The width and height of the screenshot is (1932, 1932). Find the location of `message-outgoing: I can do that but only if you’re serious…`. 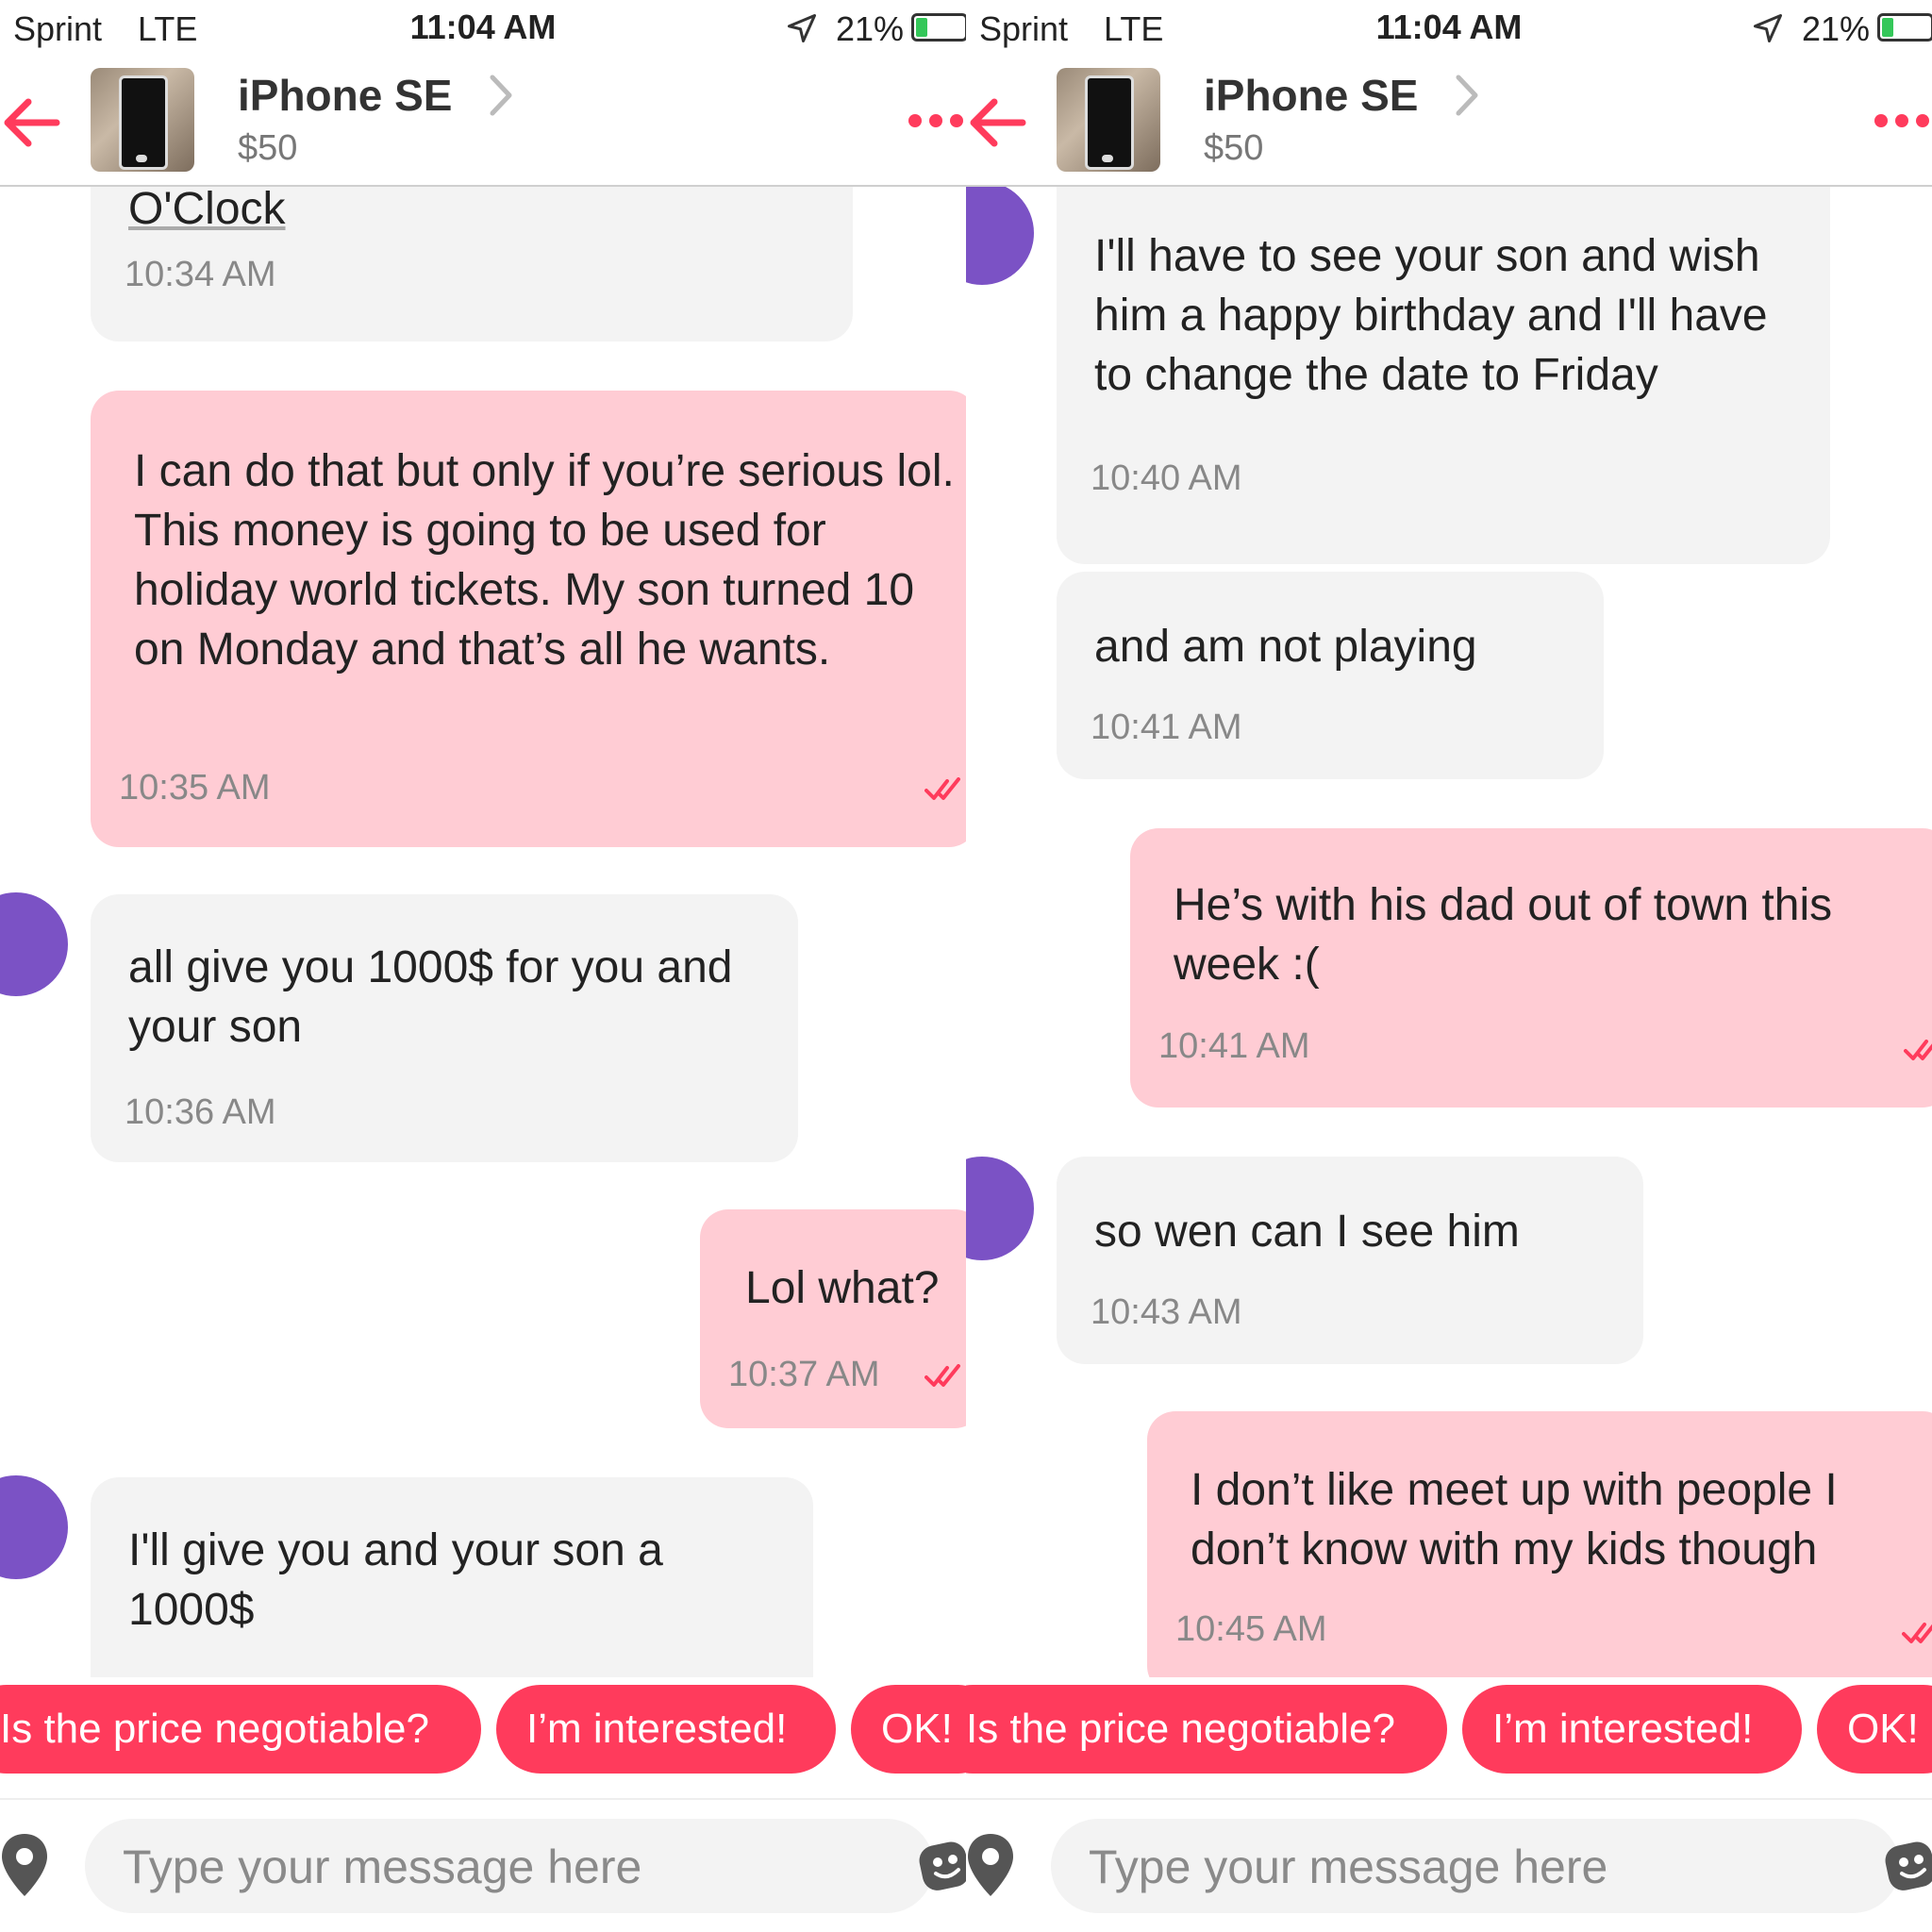

message-outgoing: I can do that but only if you’re serious… is located at coordinates (528, 619).